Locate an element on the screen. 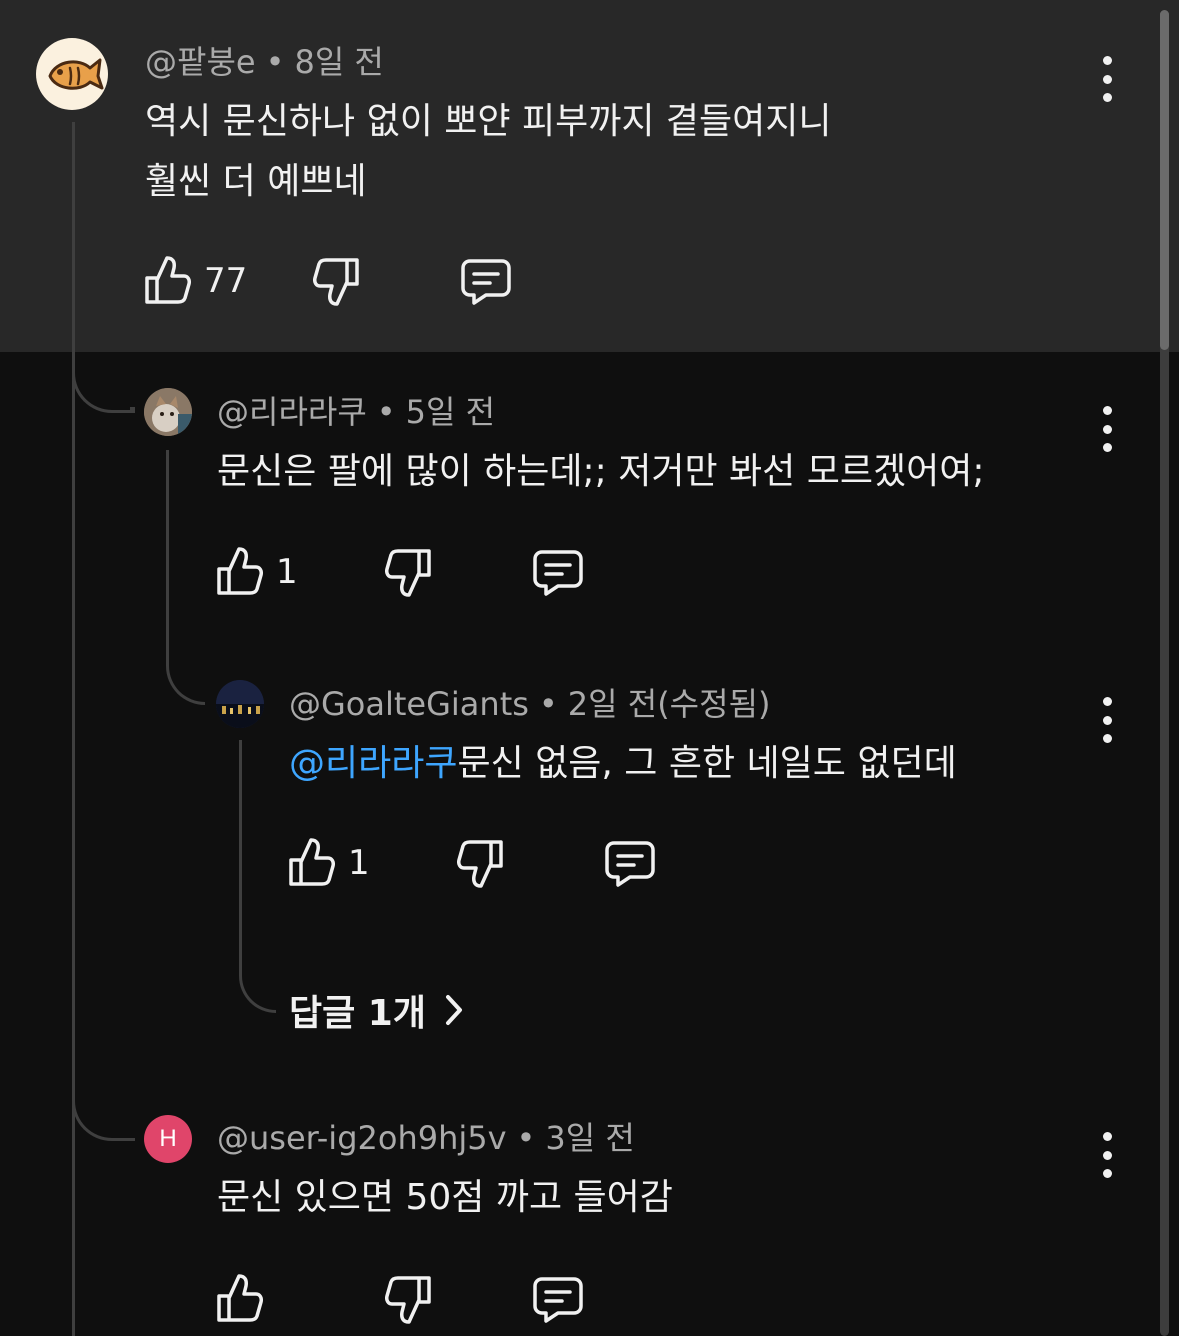 The image size is (1179, 1336). cat-photo-avatar is located at coordinates (168, 412).